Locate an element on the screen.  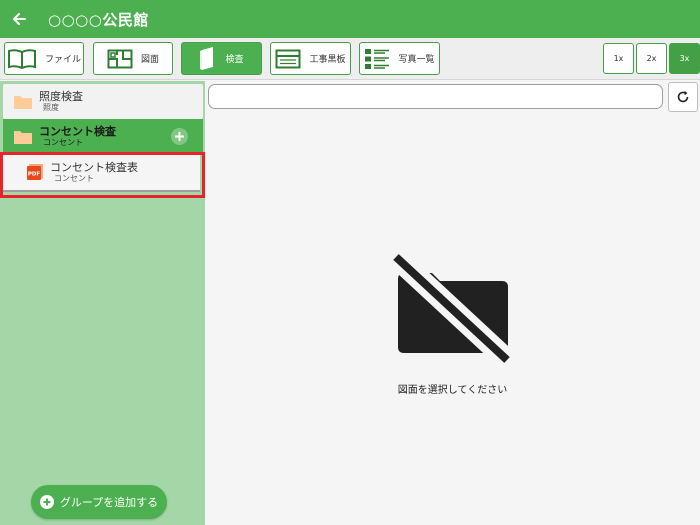
svg-text: PDF is located at coordinates (34, 175).